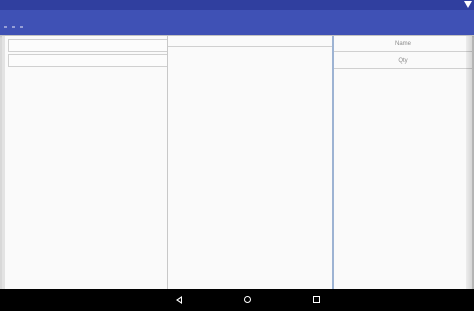  What do you see at coordinates (16, 27) in the screenshot?
I see `app-bar-decoration` at bounding box center [16, 27].